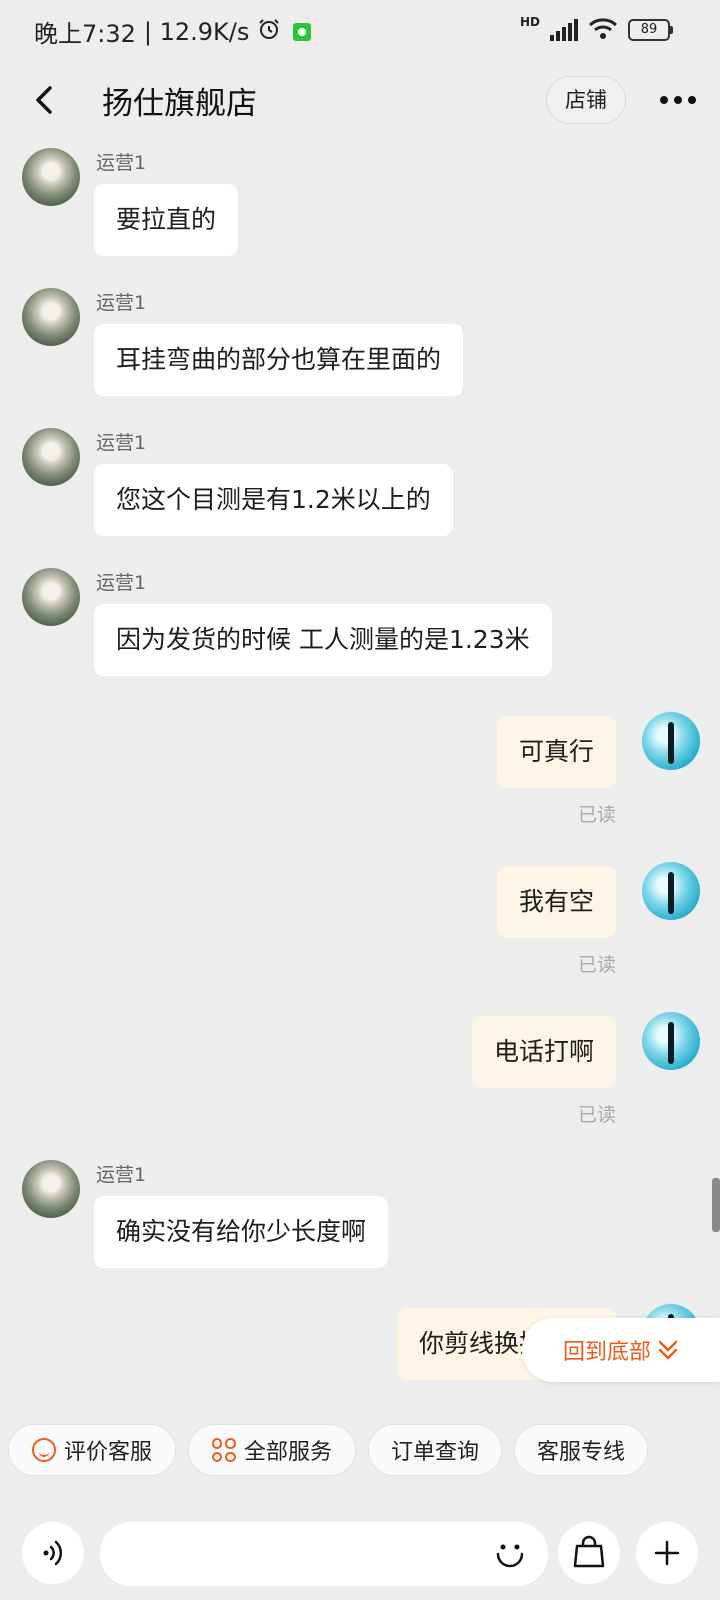  Describe the element at coordinates (529, 22) in the screenshot. I see `hd-label: HD` at that location.